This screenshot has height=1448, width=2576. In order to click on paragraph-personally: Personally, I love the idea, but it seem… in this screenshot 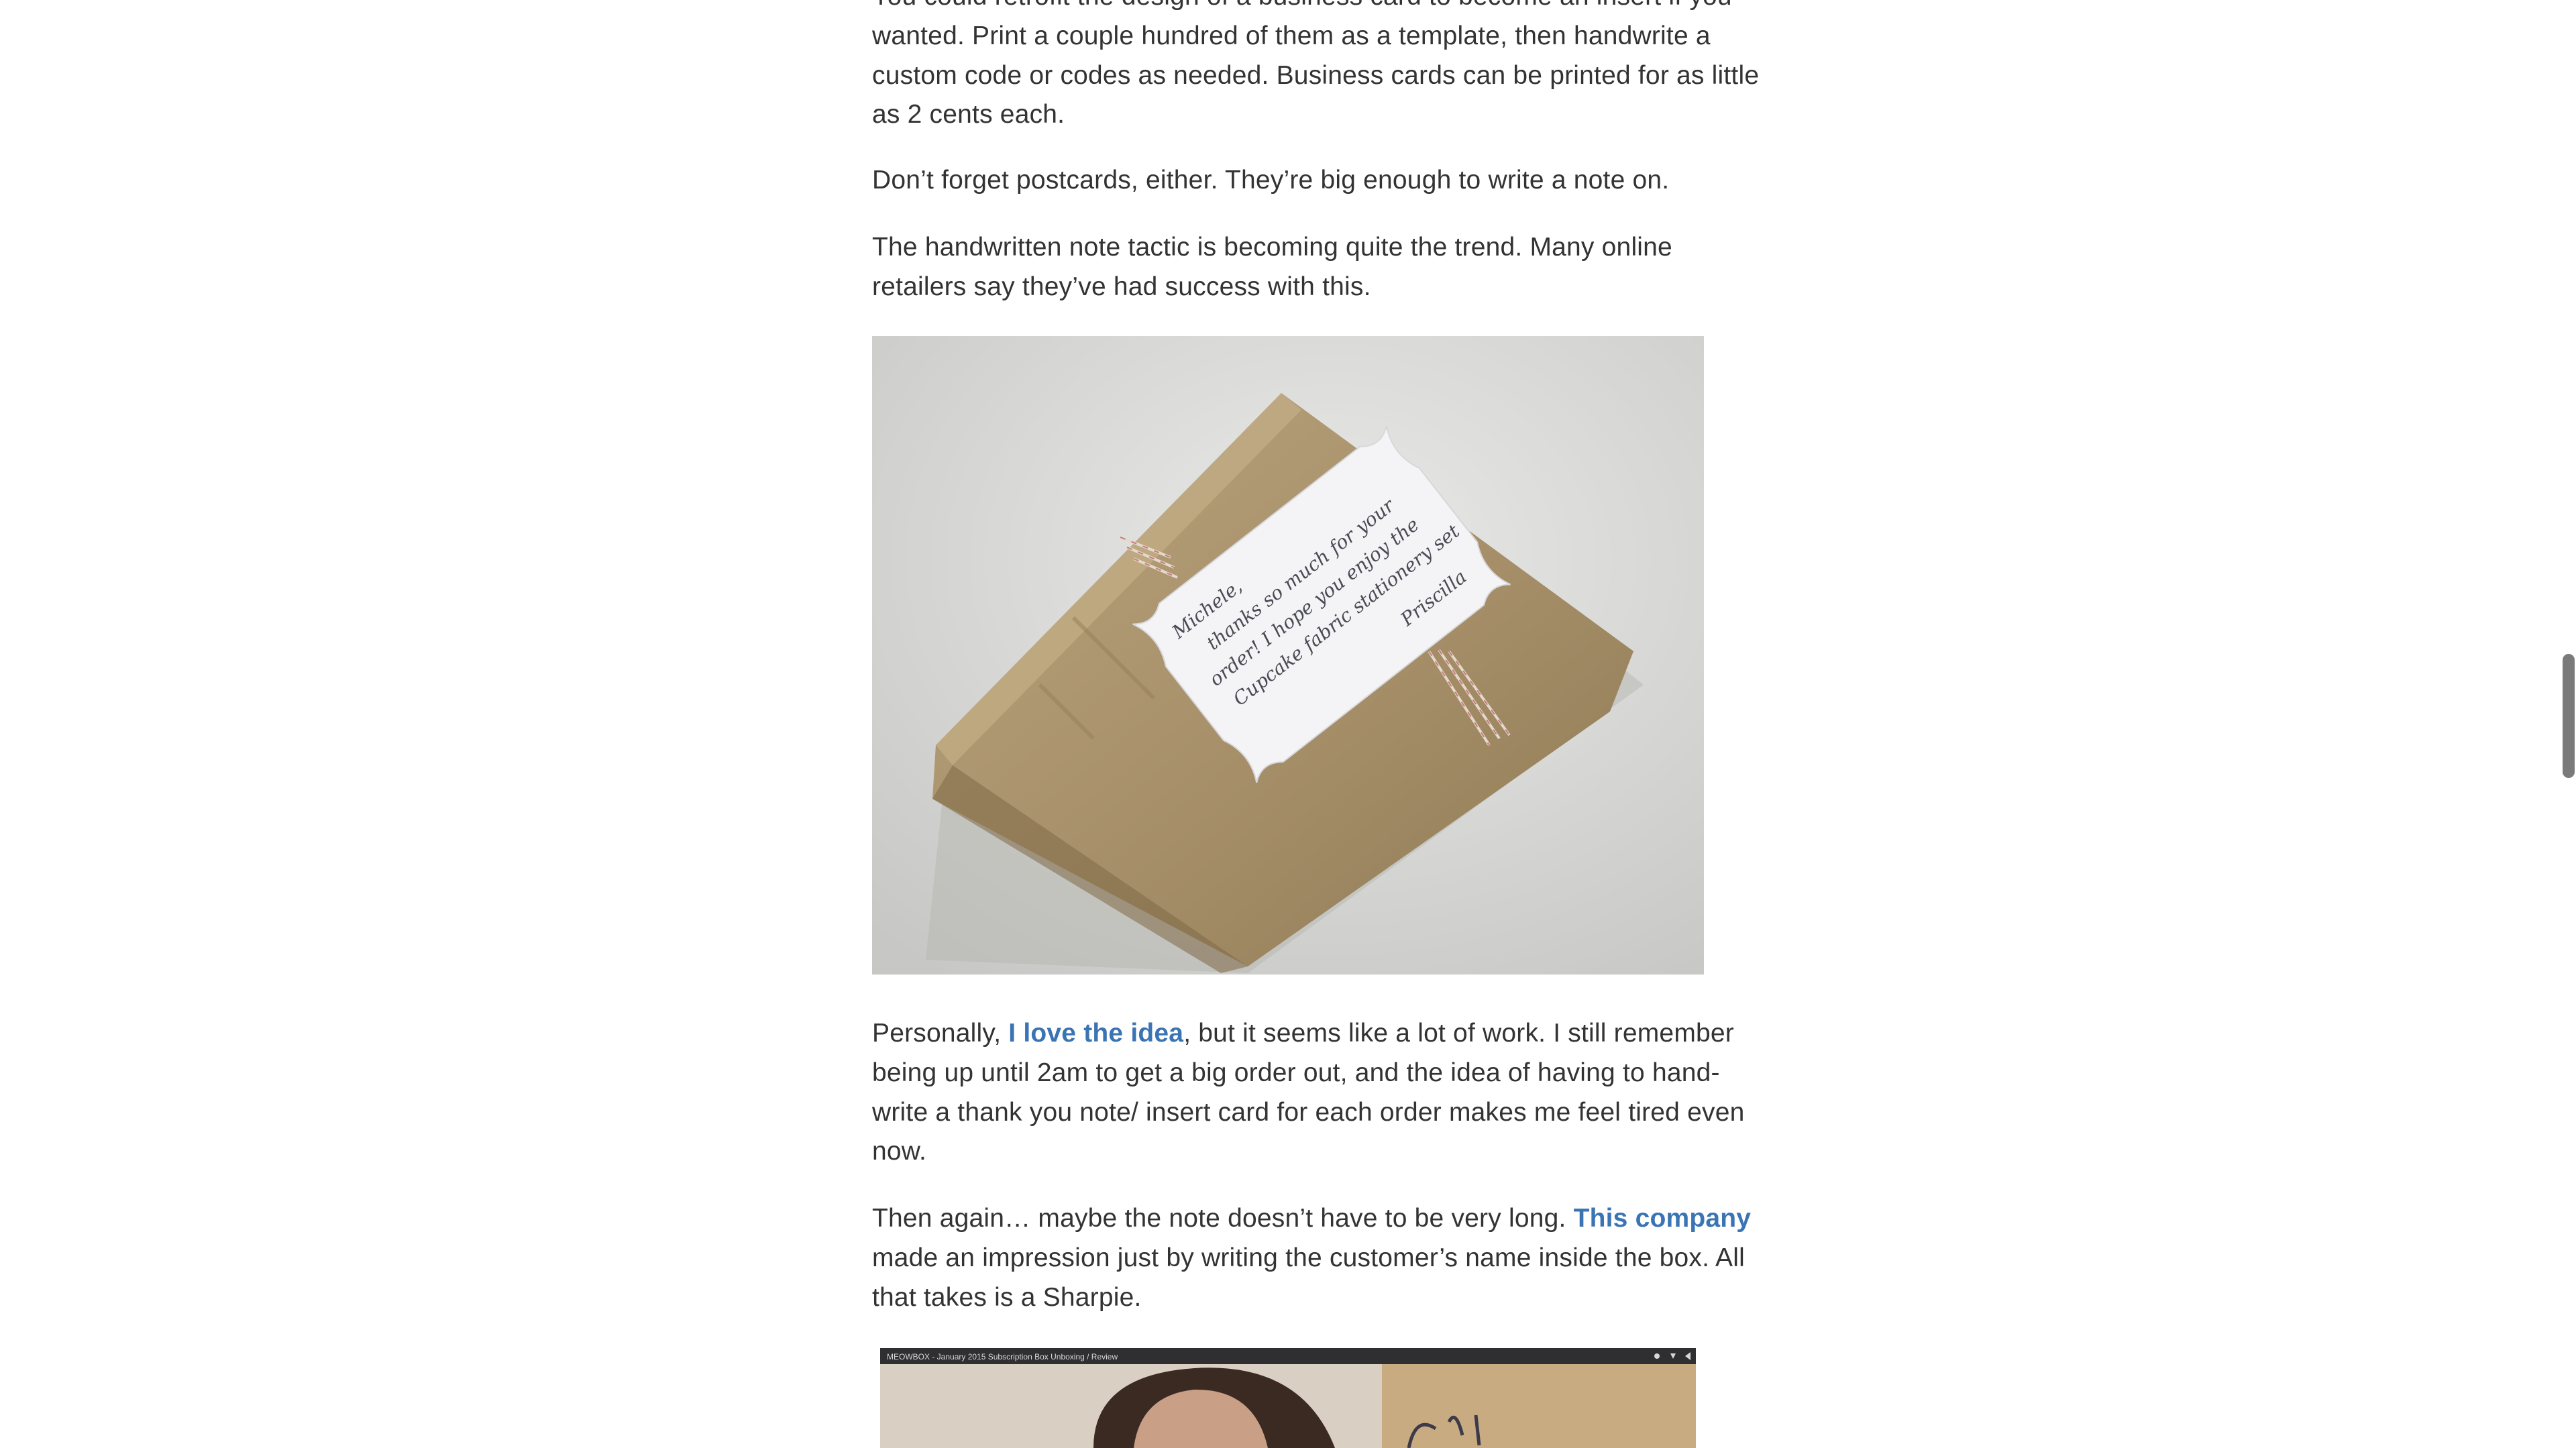, I will do `click(1308, 1093)`.